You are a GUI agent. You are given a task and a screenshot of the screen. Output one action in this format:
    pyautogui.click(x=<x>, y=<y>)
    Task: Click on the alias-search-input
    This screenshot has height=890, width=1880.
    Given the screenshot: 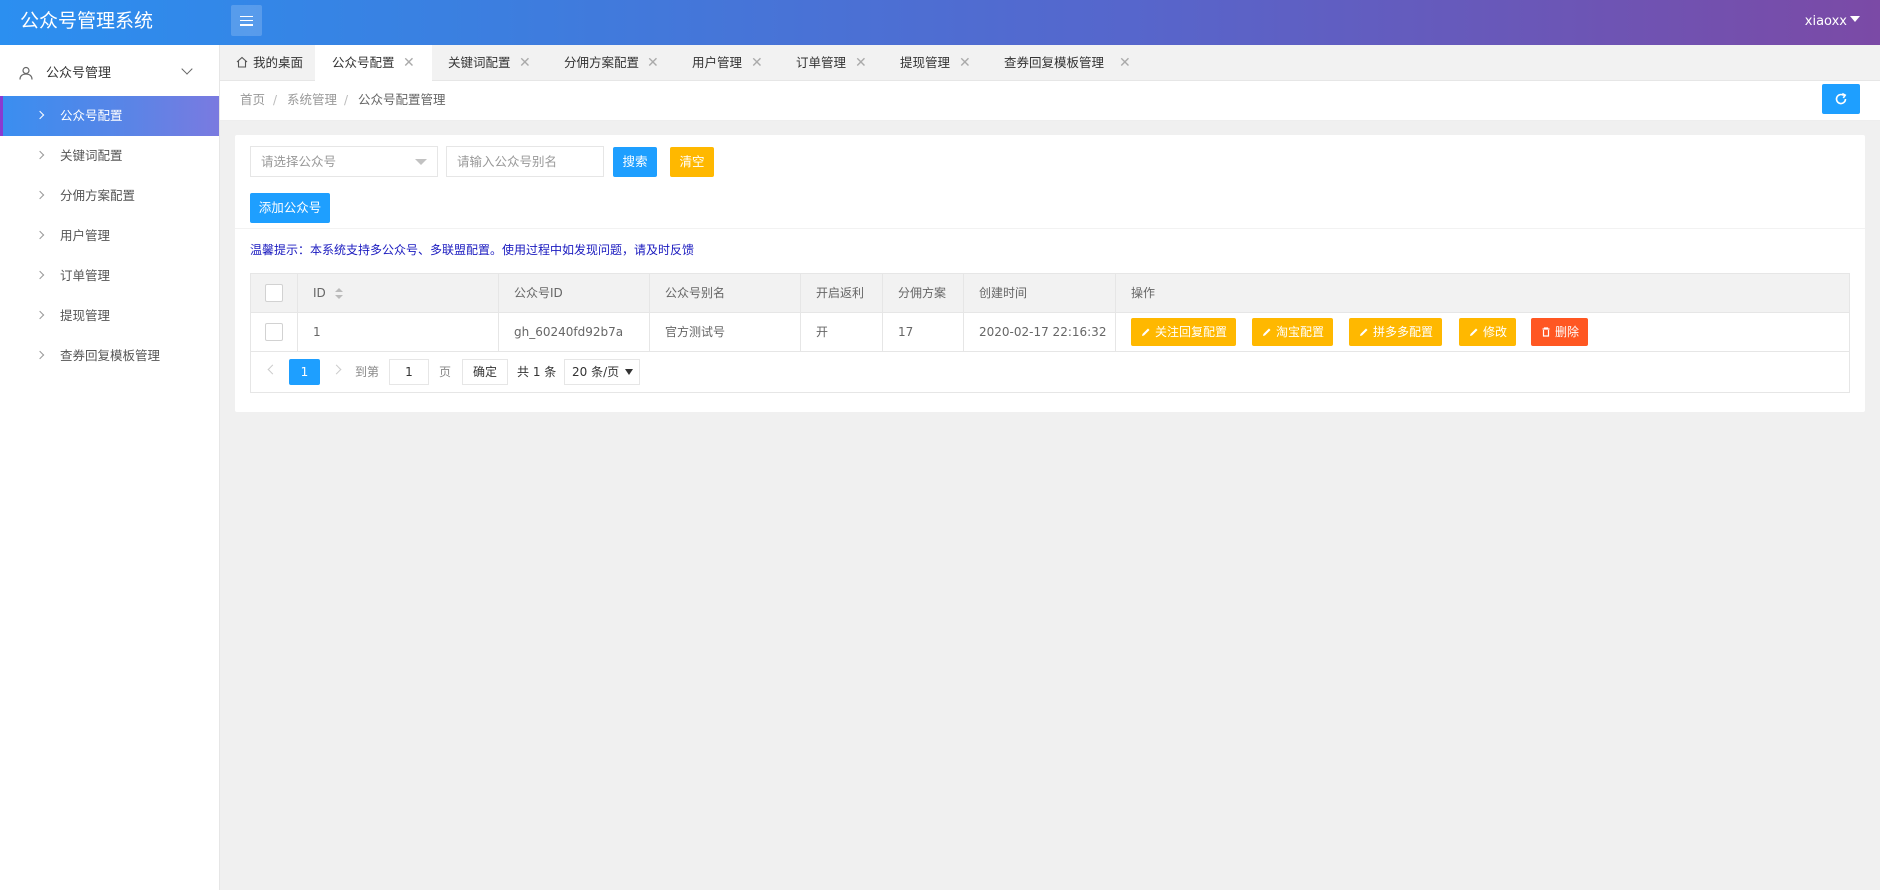 What is the action you would take?
    pyautogui.click(x=525, y=161)
    